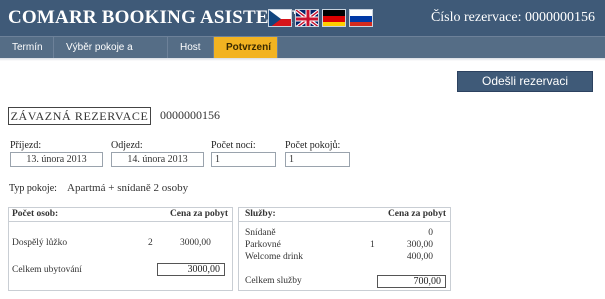 This screenshot has width=605, height=299. What do you see at coordinates (47, 270) in the screenshot?
I see `accommodation-total-label: Celkem ubytování` at bounding box center [47, 270].